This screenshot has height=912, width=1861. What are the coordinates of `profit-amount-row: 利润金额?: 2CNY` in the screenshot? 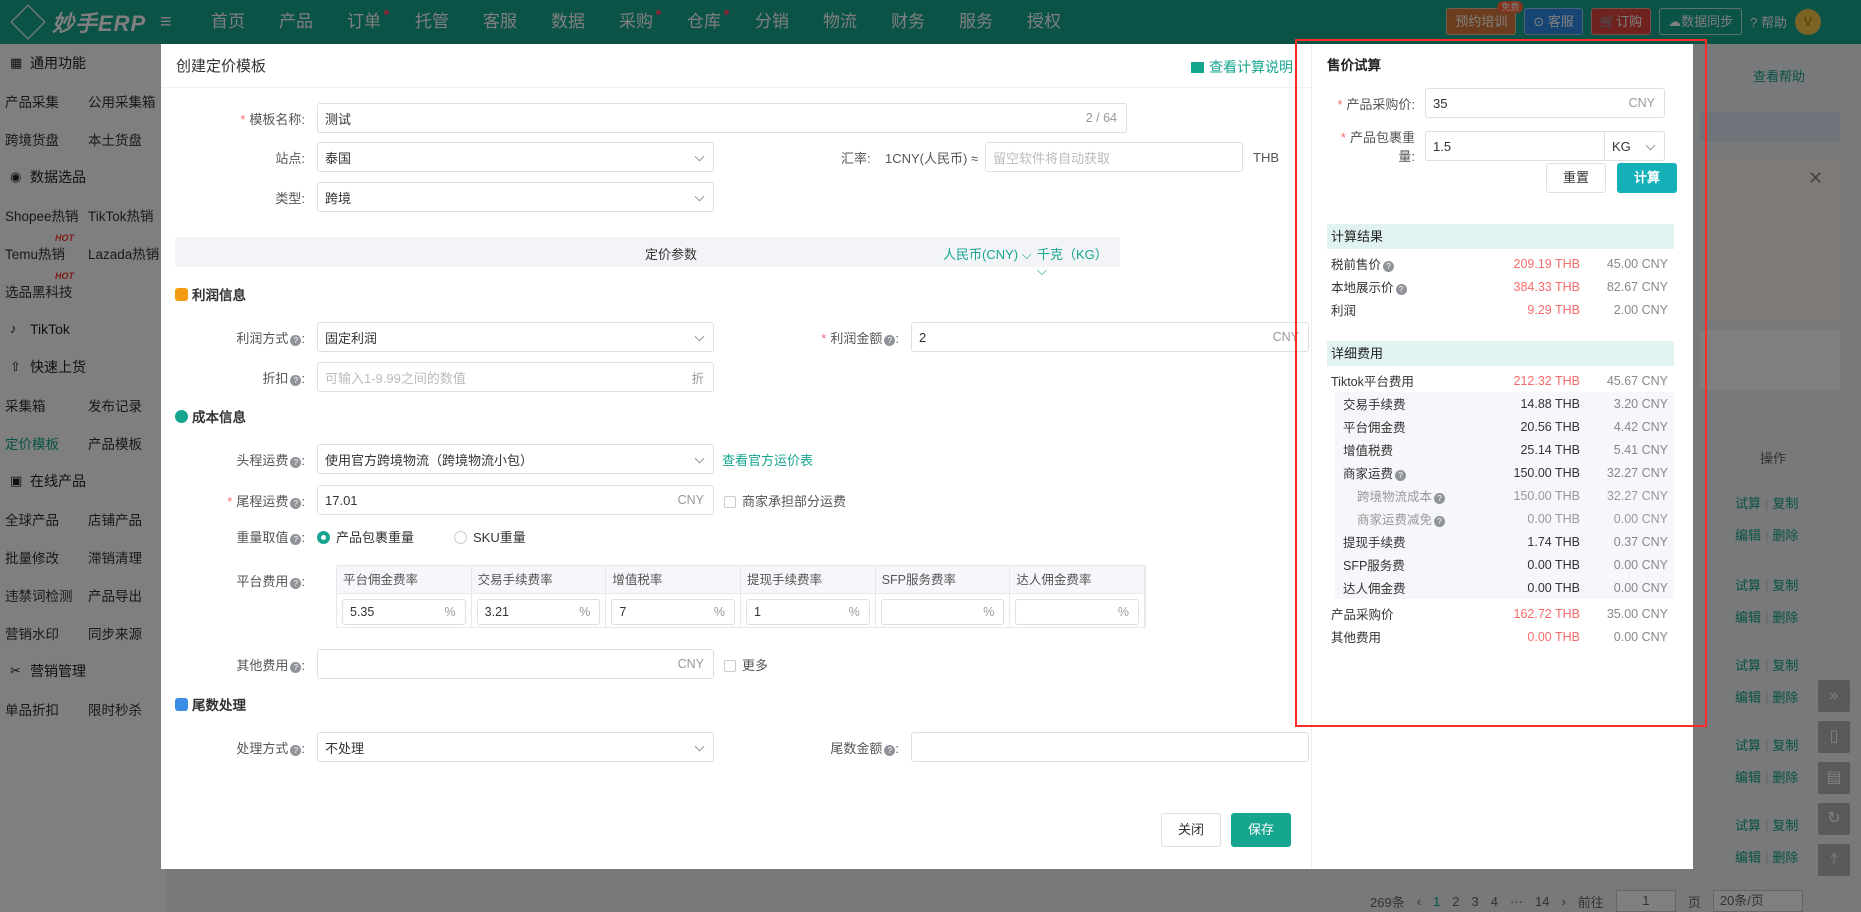 It's located at (1050, 337).